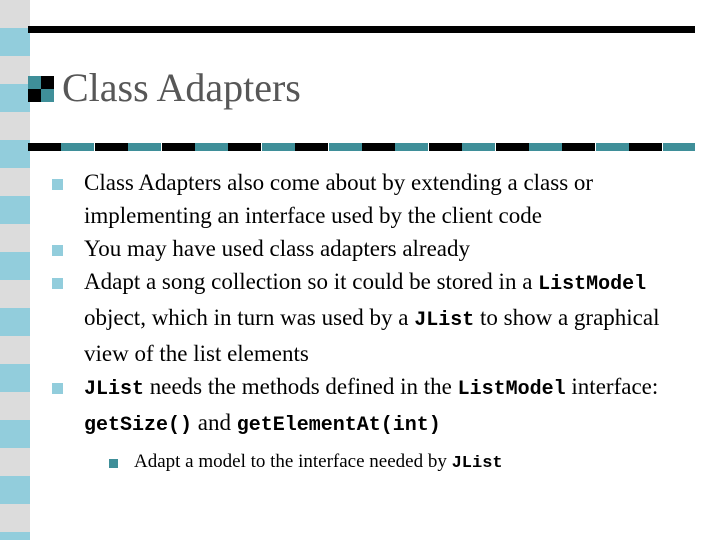 This screenshot has height=540, width=720. What do you see at coordinates (34, 95) in the screenshot?
I see `checkerboard-quadrant-bottomleft` at bounding box center [34, 95].